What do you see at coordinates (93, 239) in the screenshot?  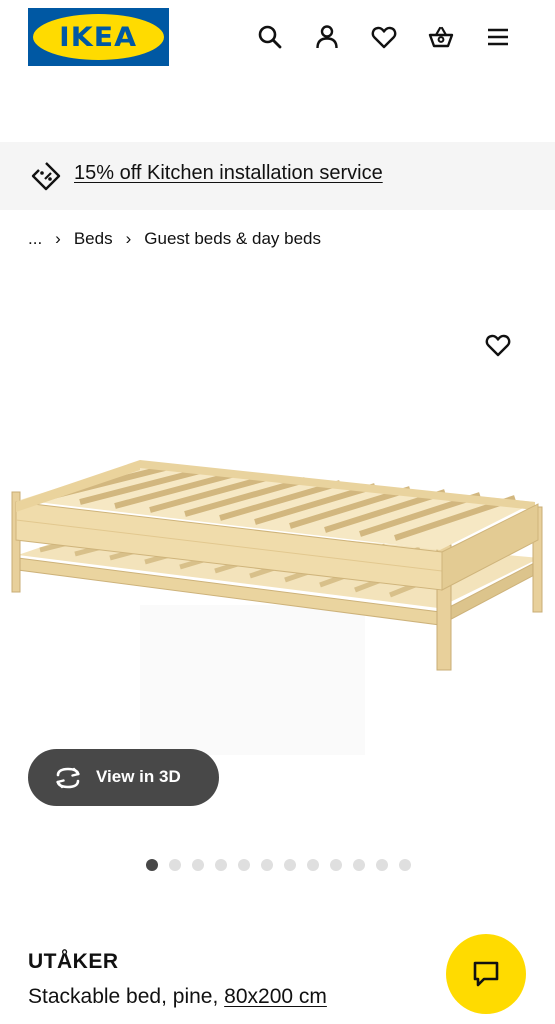 I see `breadcrumb-beds: Beds` at bounding box center [93, 239].